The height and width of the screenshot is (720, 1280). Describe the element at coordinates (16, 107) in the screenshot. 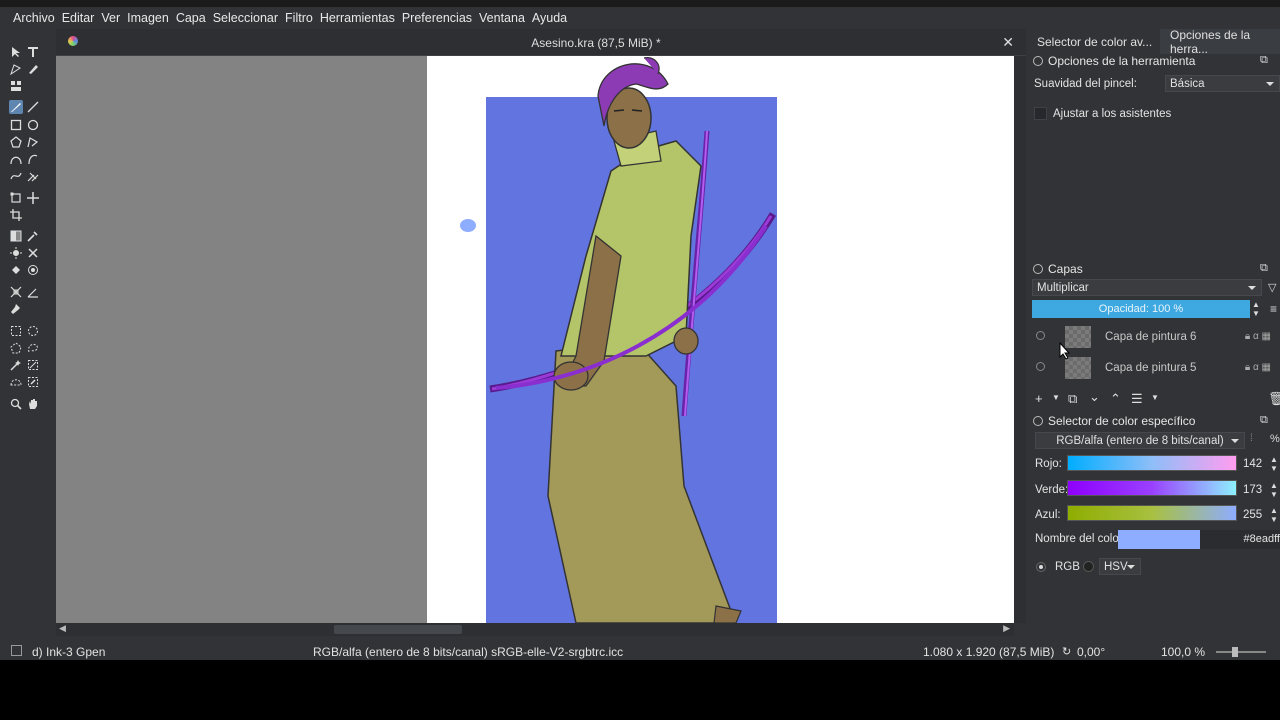

I see `freehand-brush-icon` at that location.